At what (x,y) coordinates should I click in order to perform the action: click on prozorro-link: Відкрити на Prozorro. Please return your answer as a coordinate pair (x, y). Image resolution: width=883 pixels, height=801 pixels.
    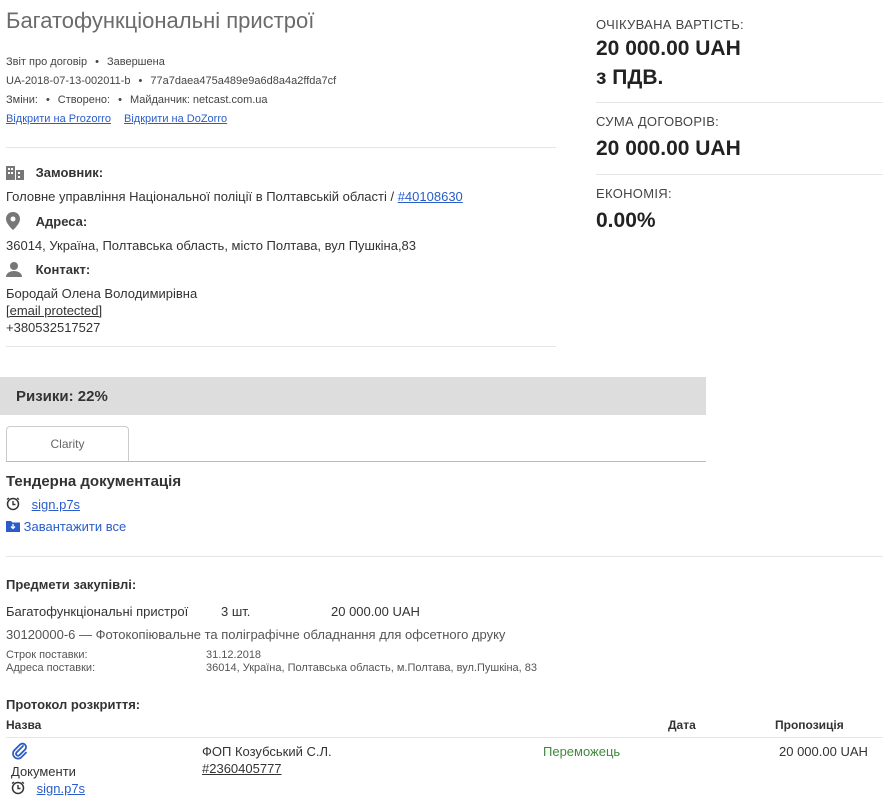
    Looking at the image, I should click on (58, 119).